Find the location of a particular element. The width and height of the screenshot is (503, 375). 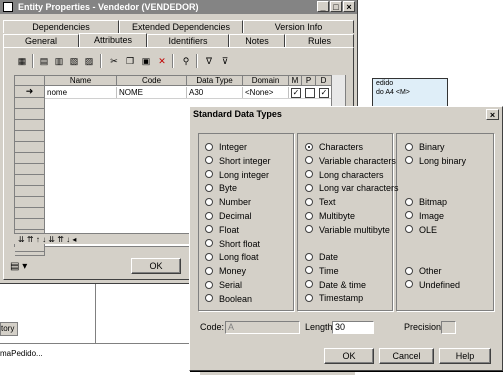

cell-name: nome is located at coordinates (81, 92).